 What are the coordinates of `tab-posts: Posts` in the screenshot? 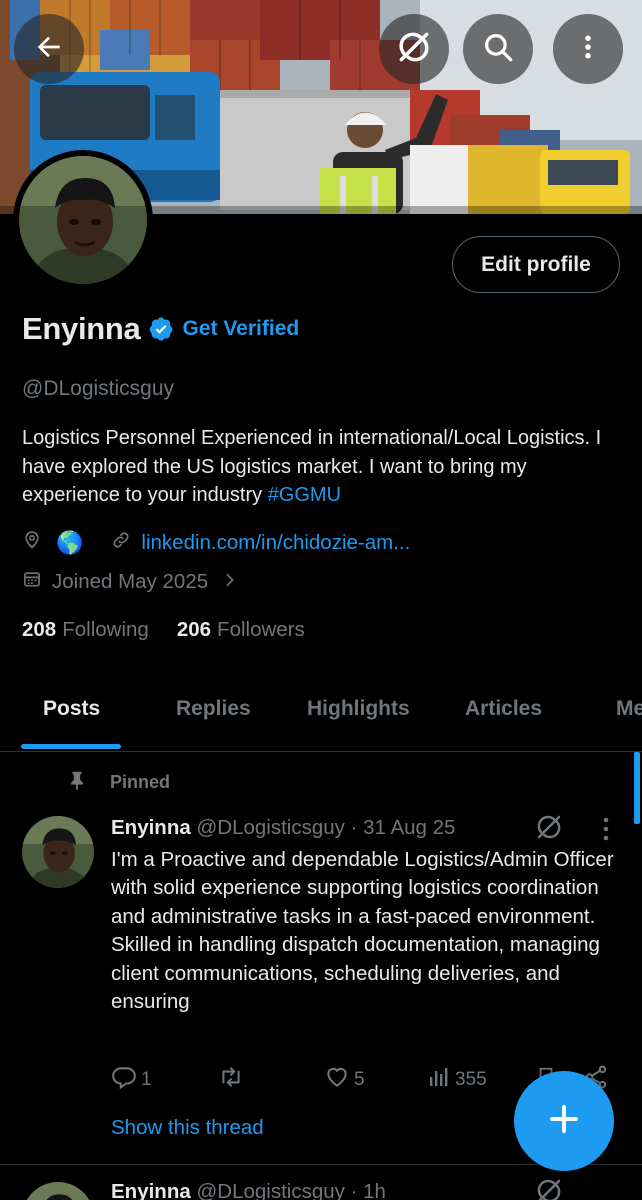 It's located at (71, 709).